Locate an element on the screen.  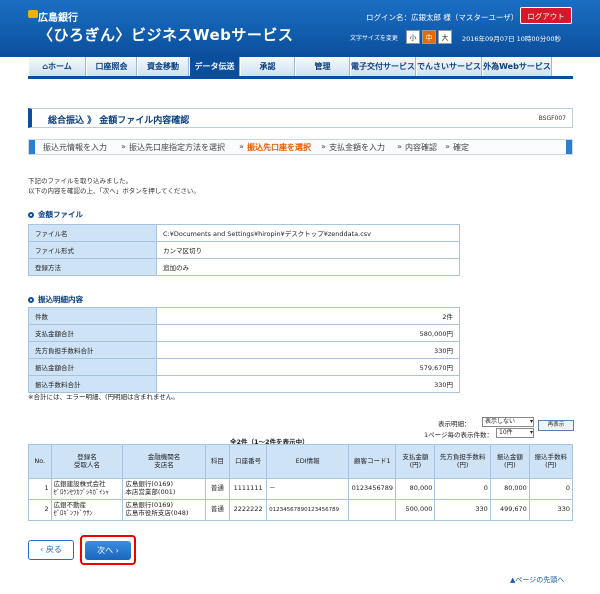
row-payee-fee: 330 is located at coordinates (462, 510).